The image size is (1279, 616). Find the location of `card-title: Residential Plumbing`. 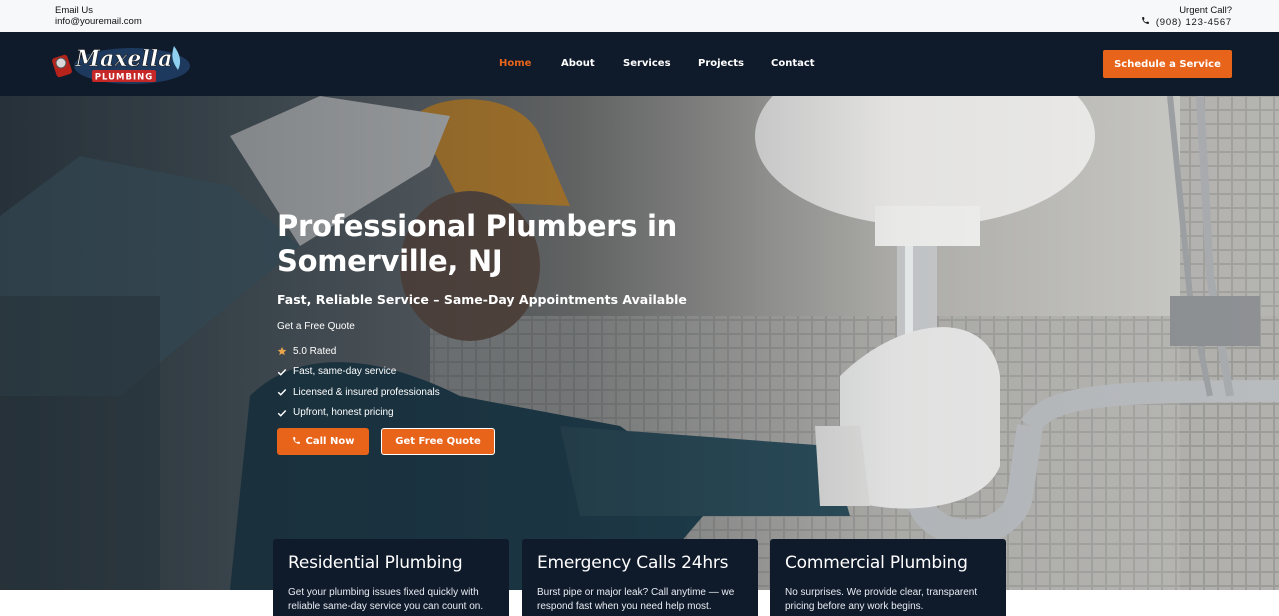

card-title: Residential Plumbing is located at coordinates (375, 563).